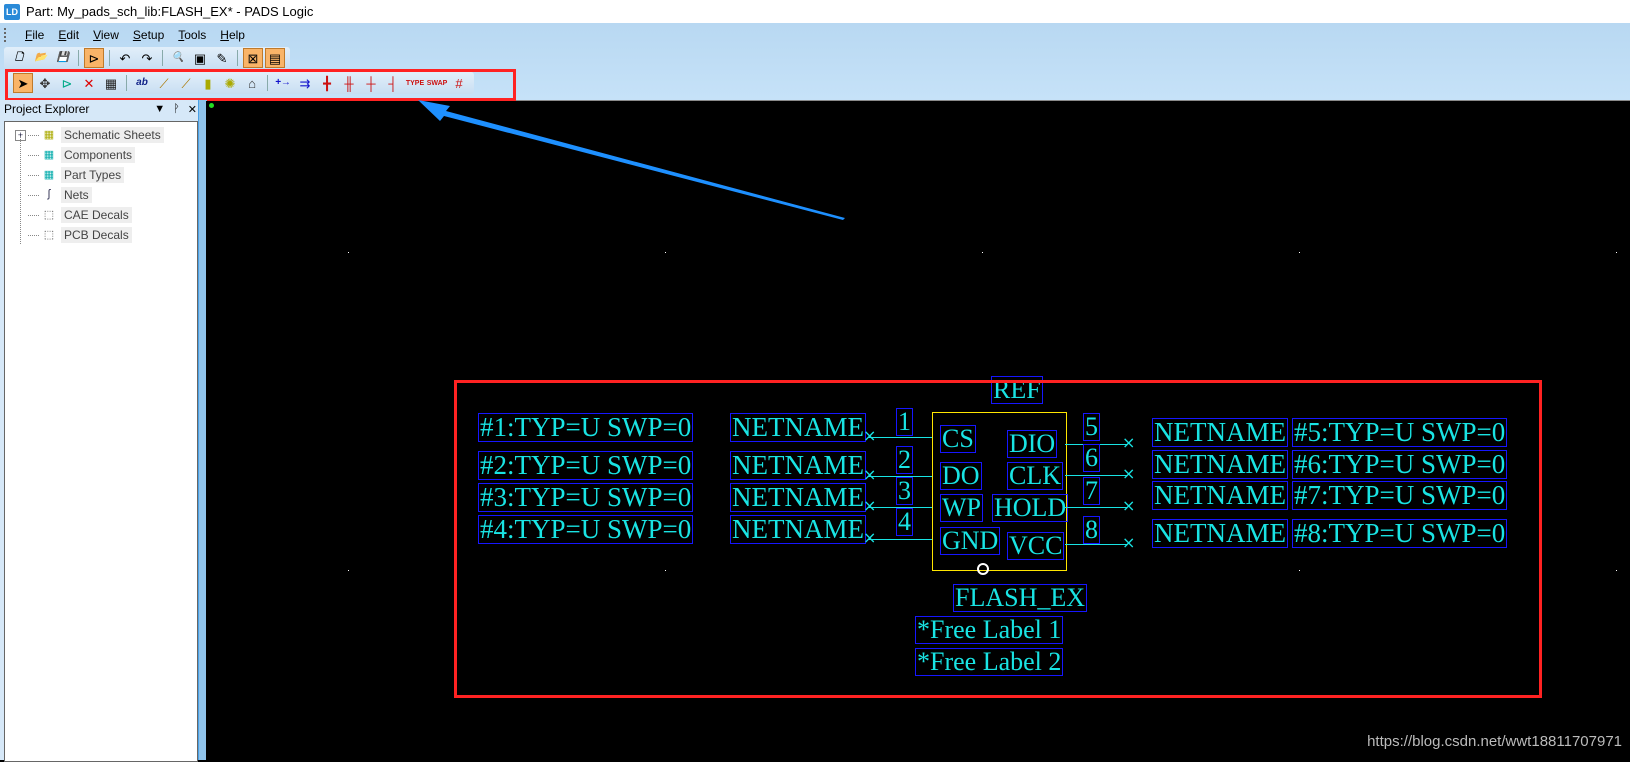  I want to click on components-icon: ▦, so click(49, 155).